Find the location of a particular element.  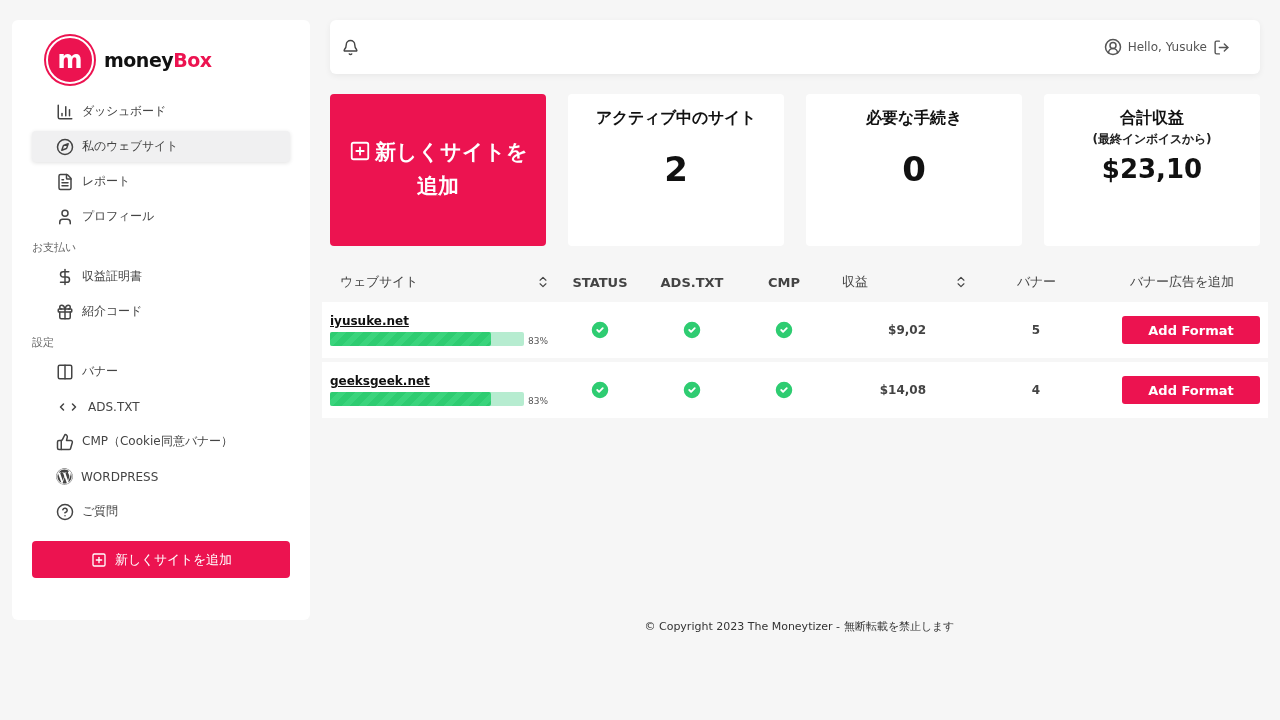

bar-chart-icon is located at coordinates (65, 111).